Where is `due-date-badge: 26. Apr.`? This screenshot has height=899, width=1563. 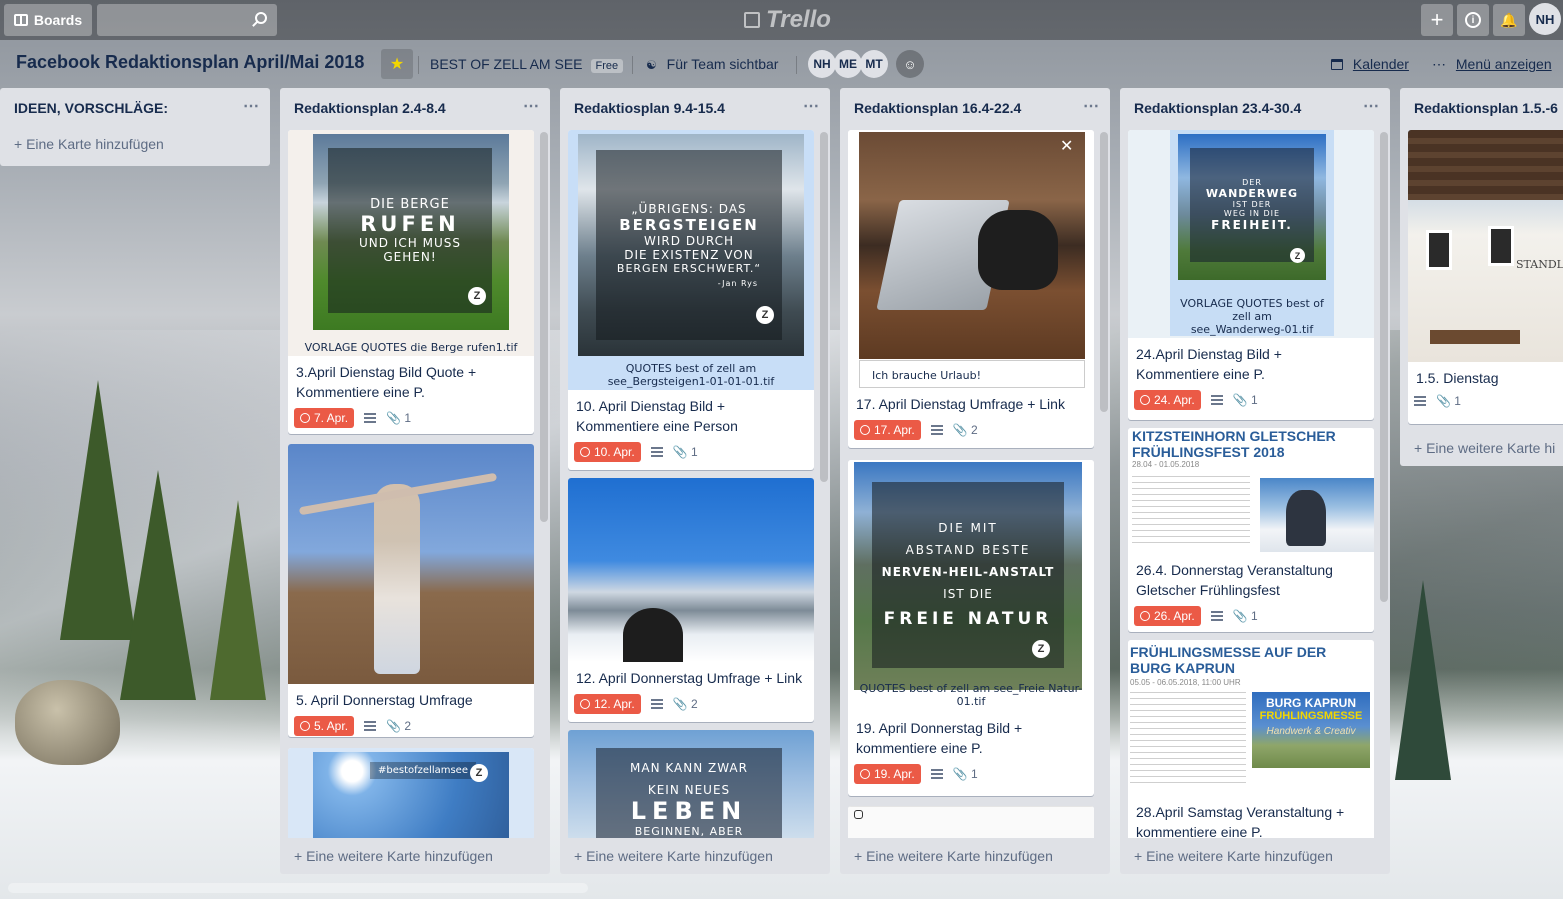 due-date-badge: 26. Apr. is located at coordinates (1167, 616).